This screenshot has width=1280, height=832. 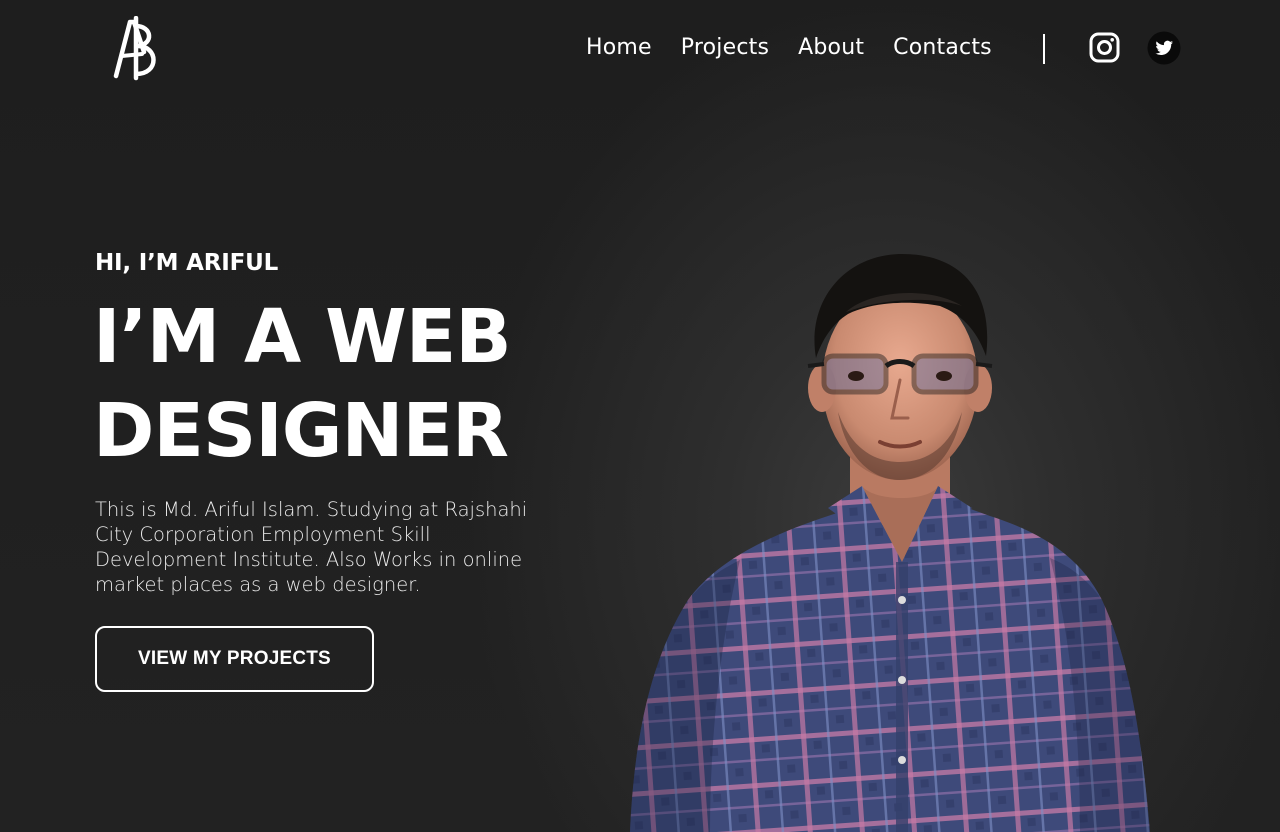 What do you see at coordinates (302, 337) in the screenshot?
I see `headline-line-1: I’M A WEB` at bounding box center [302, 337].